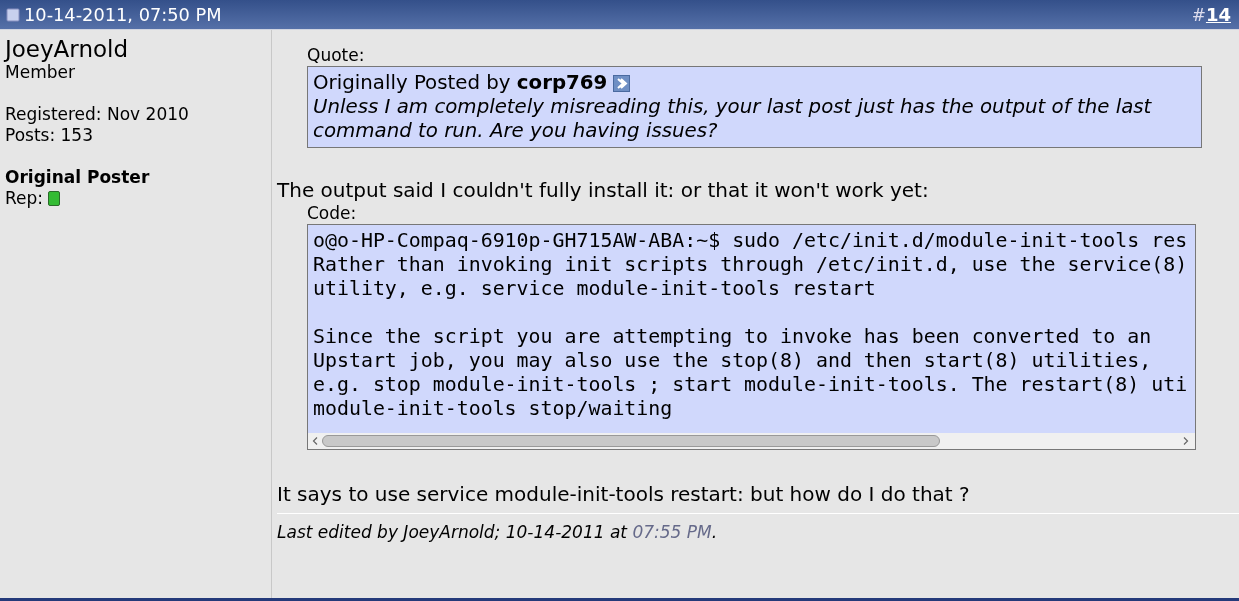 This screenshot has height=601, width=1239. Describe the element at coordinates (460, 83) in the screenshot. I see `quote-attribution: Originally Posted by corp769` at that location.